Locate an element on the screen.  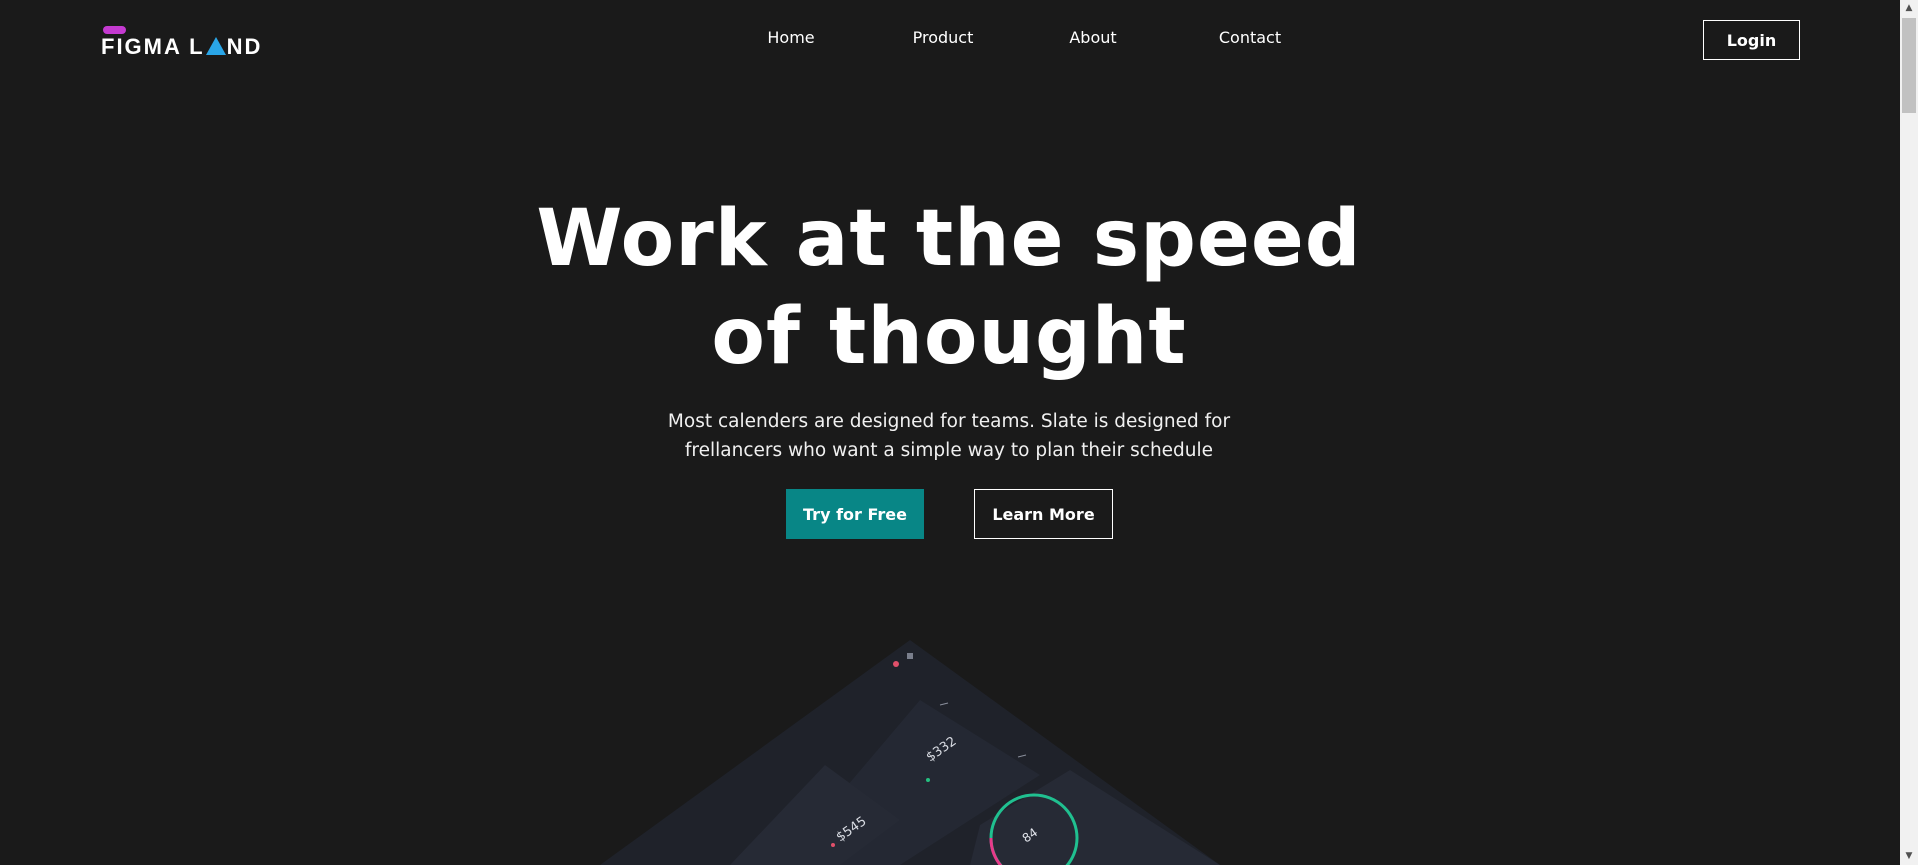
mockup-grid-icon is located at coordinates (910, 656).